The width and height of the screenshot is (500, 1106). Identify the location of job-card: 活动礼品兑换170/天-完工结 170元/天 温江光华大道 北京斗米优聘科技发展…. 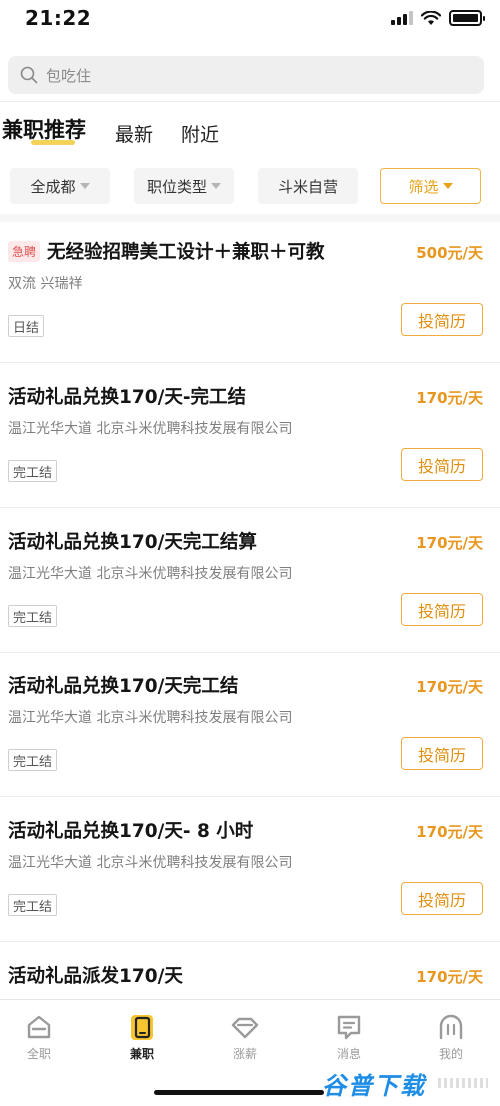
(250, 435).